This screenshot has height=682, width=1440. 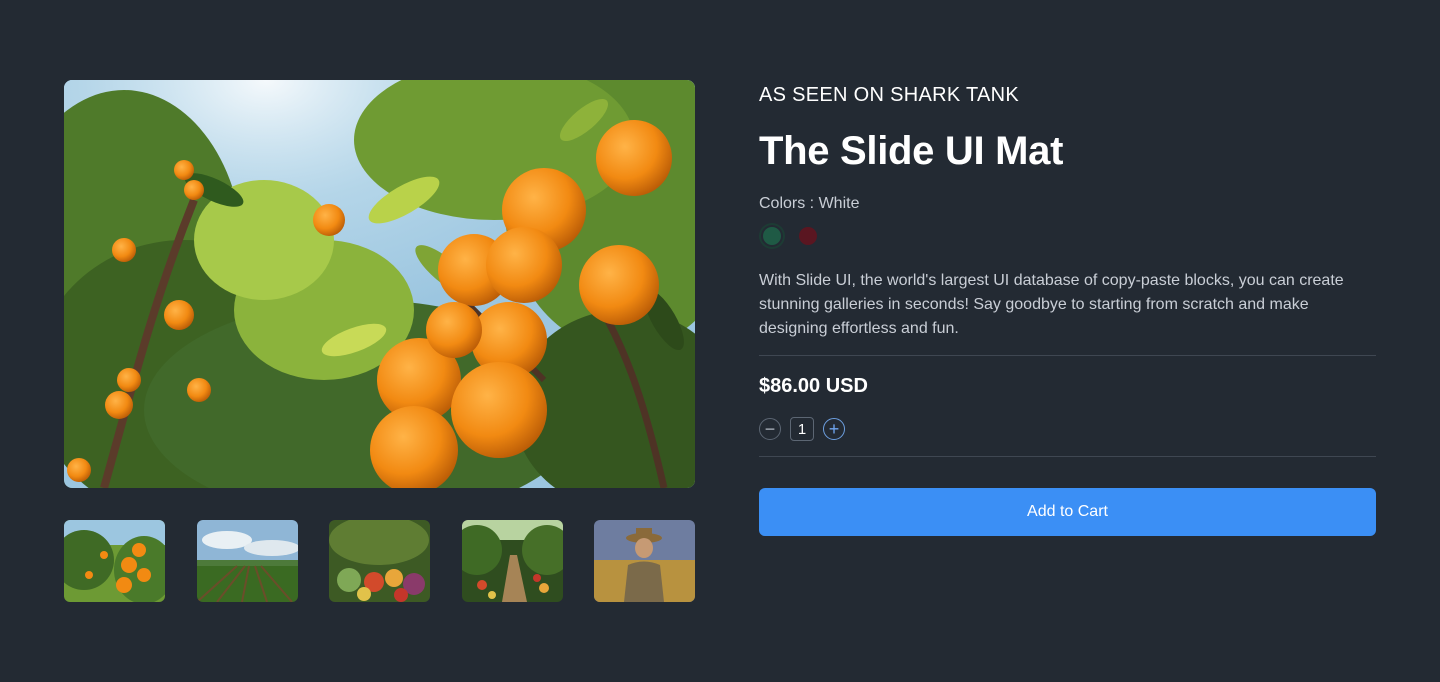 What do you see at coordinates (772, 236) in the screenshot?
I see `color-swatch-white` at bounding box center [772, 236].